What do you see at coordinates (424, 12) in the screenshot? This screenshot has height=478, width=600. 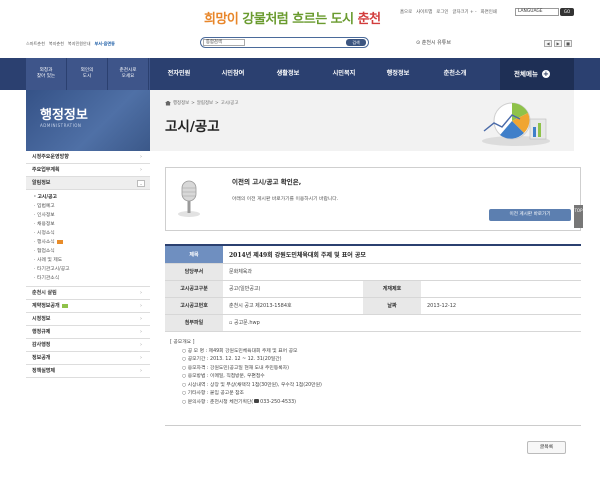 I see `util-sitemap-link: 사이트맵` at bounding box center [424, 12].